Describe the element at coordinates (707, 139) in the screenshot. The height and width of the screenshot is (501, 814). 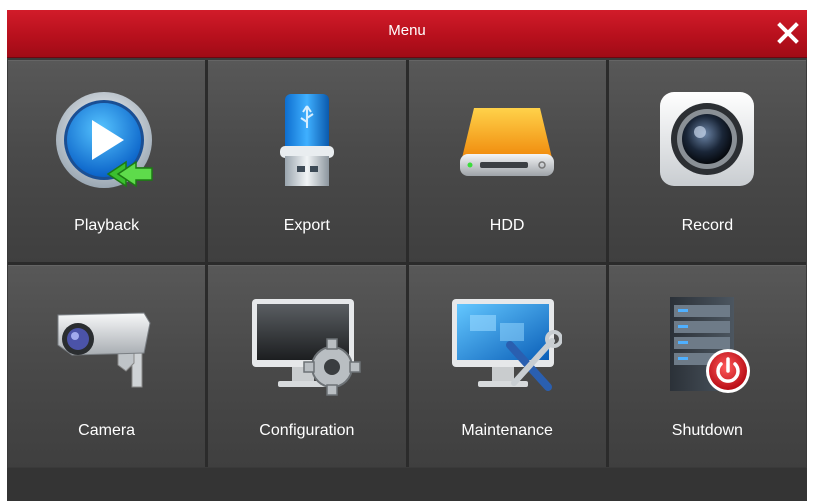
I see `camera-lens-icon` at that location.